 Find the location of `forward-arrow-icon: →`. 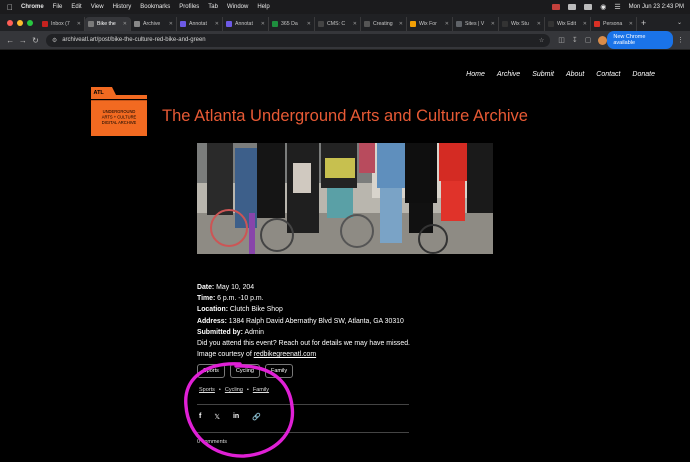

forward-arrow-icon: → is located at coordinates (23, 40).